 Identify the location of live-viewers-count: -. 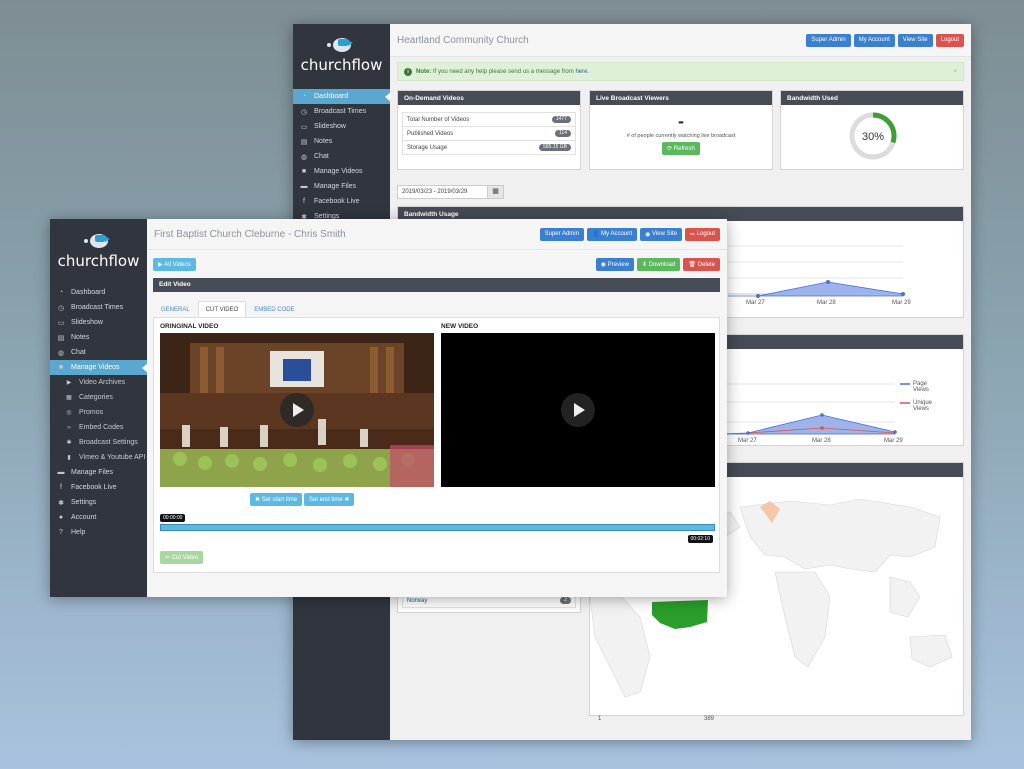
(681, 121).